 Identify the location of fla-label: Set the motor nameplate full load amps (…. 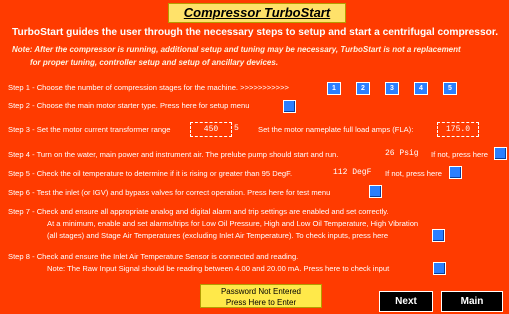
(336, 129).